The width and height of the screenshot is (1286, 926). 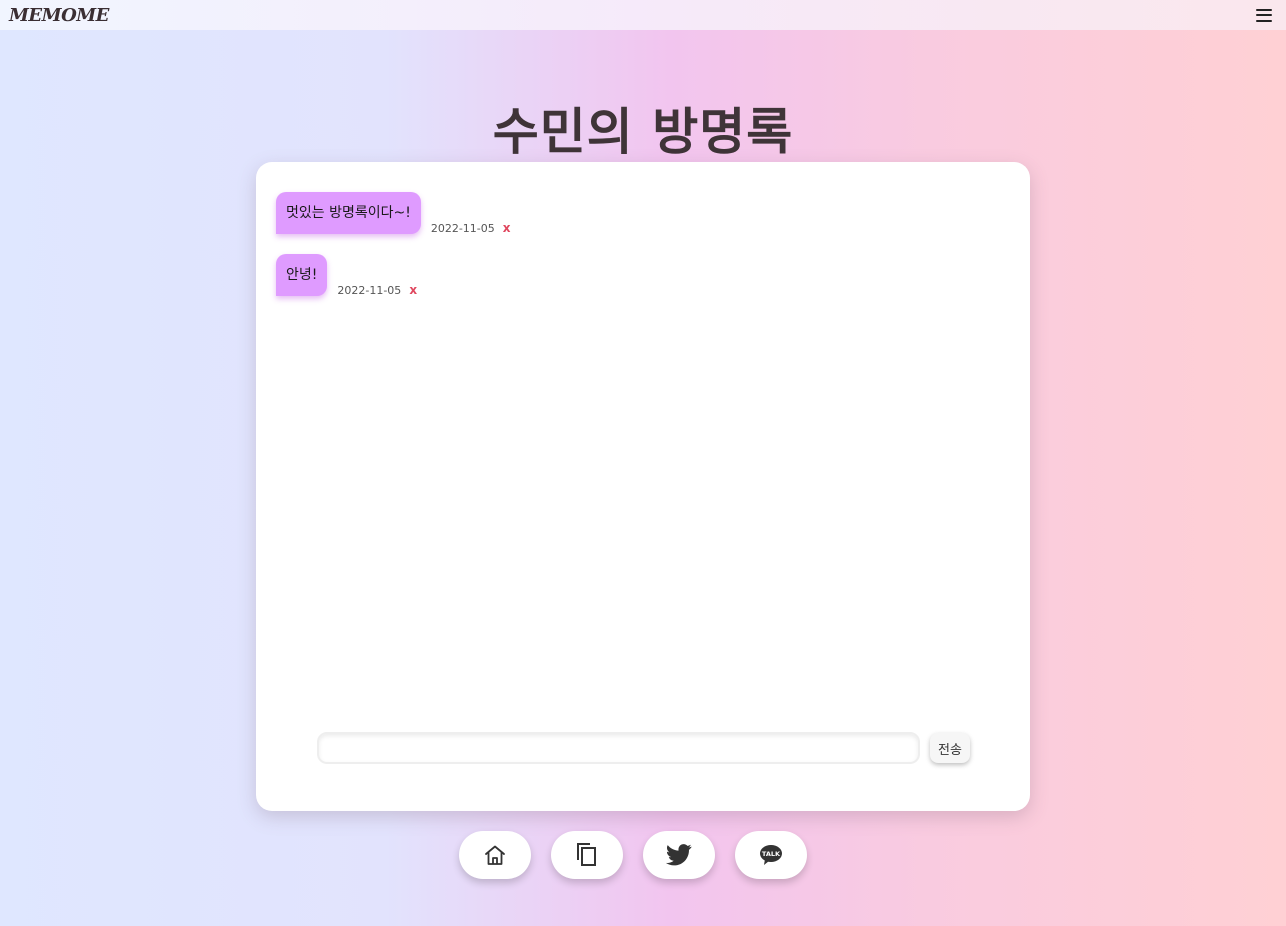 I want to click on twitter-share-button, so click(x=679, y=855).